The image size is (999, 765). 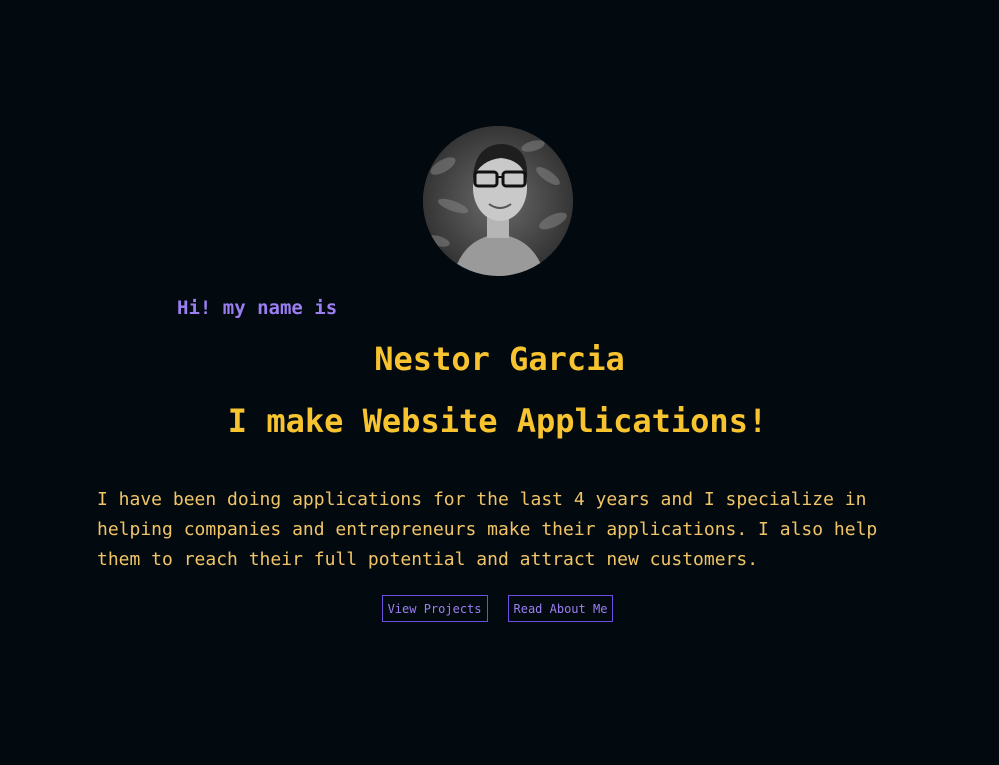 I want to click on tagline-heading: I make Website Applications!, so click(x=497, y=421).